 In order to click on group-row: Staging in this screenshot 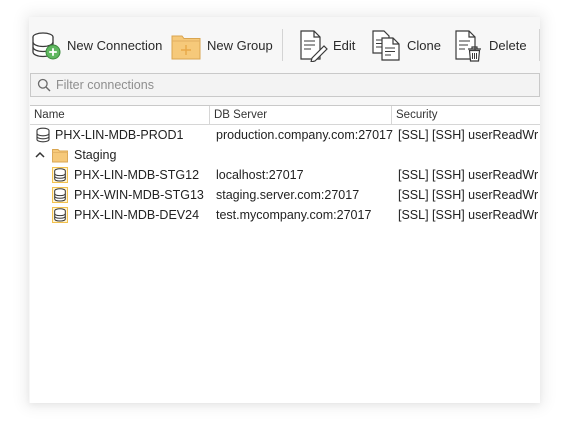, I will do `click(285, 155)`.